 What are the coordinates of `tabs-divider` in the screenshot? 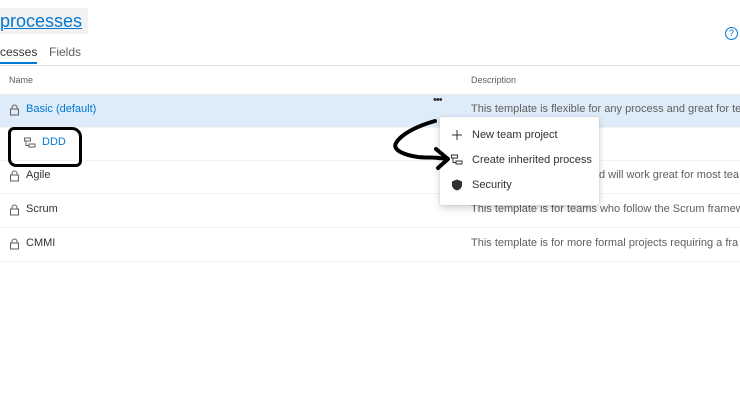 It's located at (370, 65).